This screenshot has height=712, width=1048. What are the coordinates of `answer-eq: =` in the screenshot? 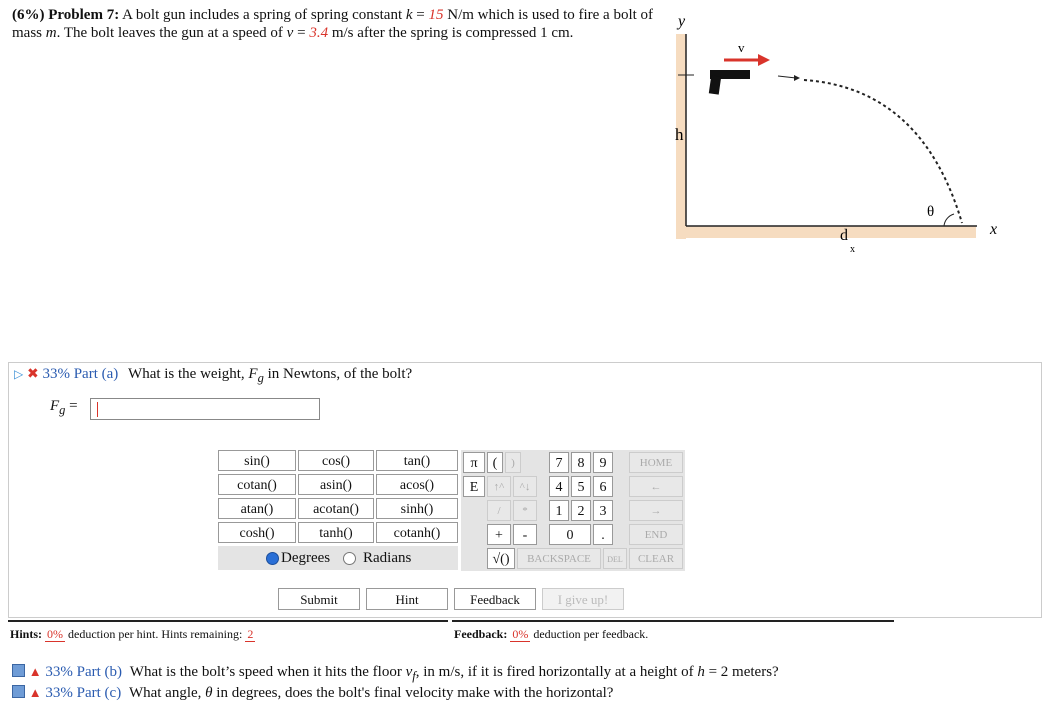 It's located at (71, 406).